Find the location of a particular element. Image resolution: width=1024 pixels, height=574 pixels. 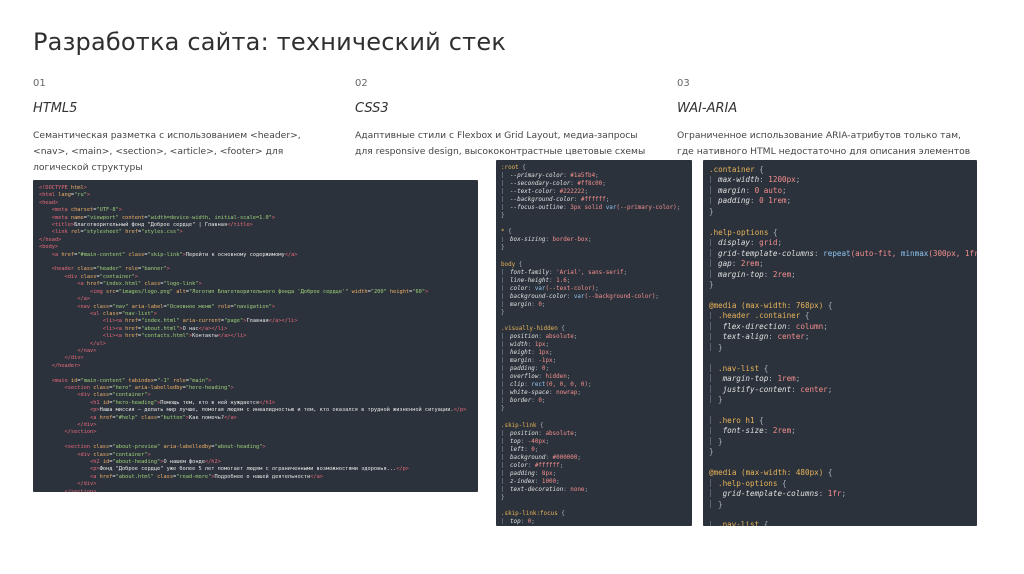

html-code-line: </section> is located at coordinates (80, 432).